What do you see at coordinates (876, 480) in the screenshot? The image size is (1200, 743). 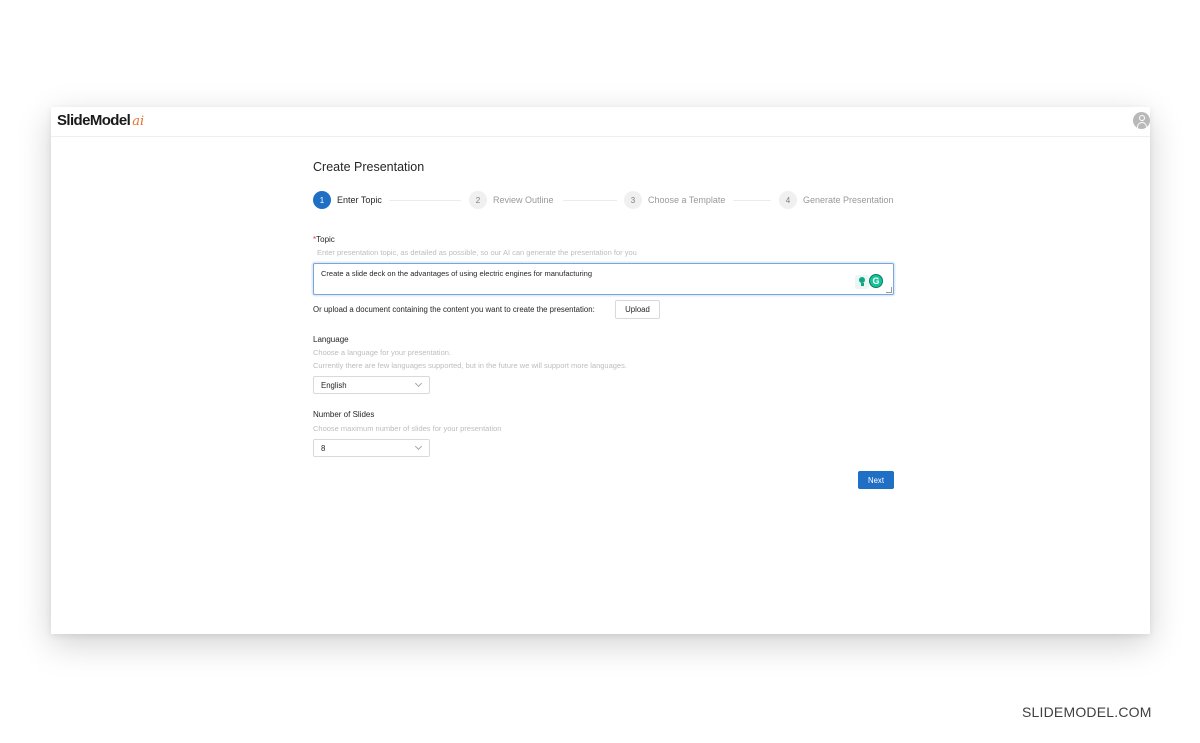 I see `next-button: Next` at bounding box center [876, 480].